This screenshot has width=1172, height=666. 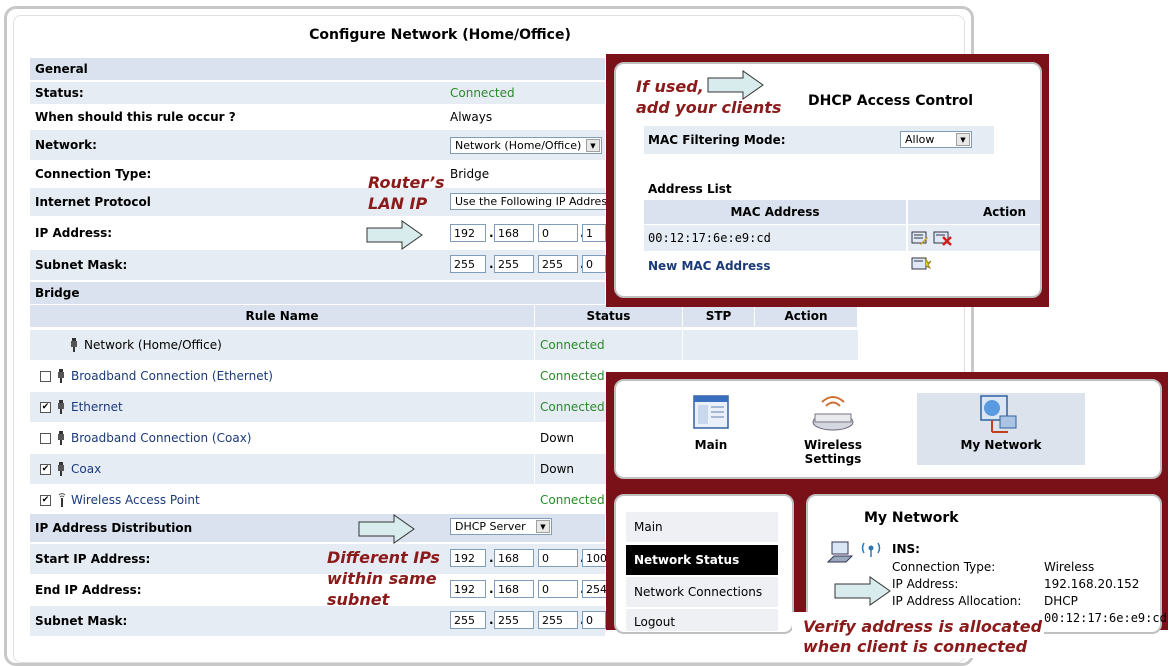 I want to click on status-row: Status: Connected, so click(x=317, y=93).